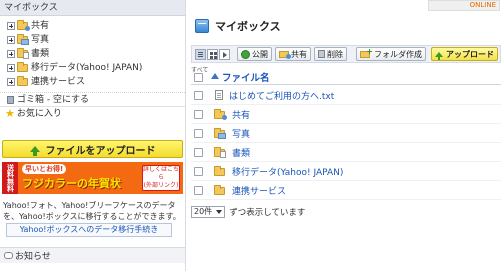  I want to click on tree-item-documents: 書類, so click(92, 54).